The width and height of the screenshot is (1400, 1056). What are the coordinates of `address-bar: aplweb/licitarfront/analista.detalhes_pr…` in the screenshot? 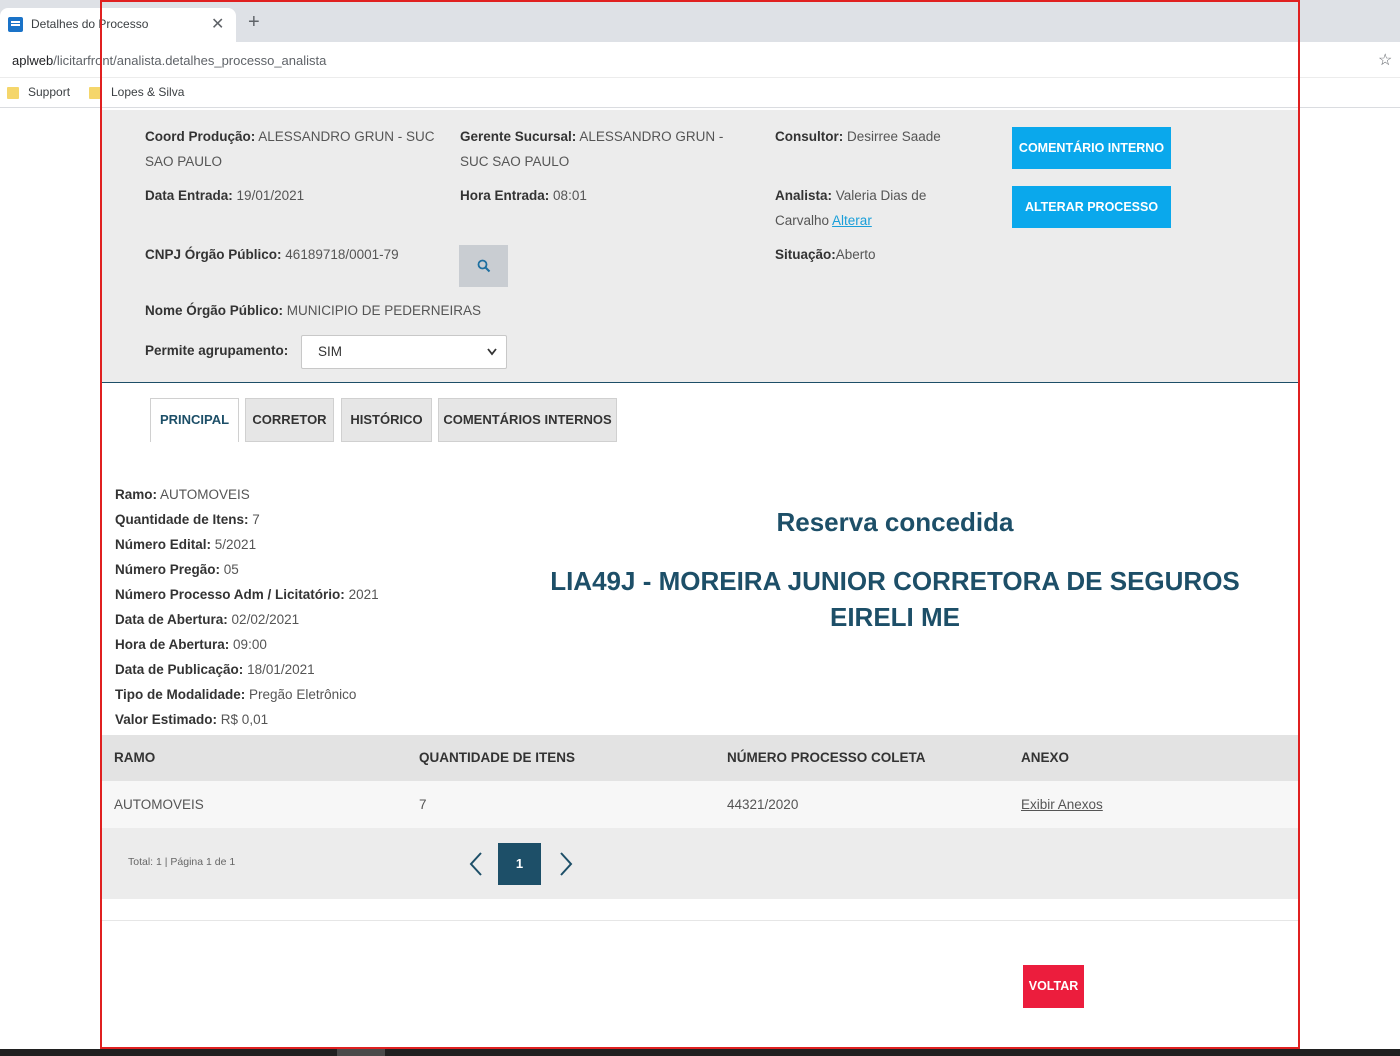 It's located at (700, 60).